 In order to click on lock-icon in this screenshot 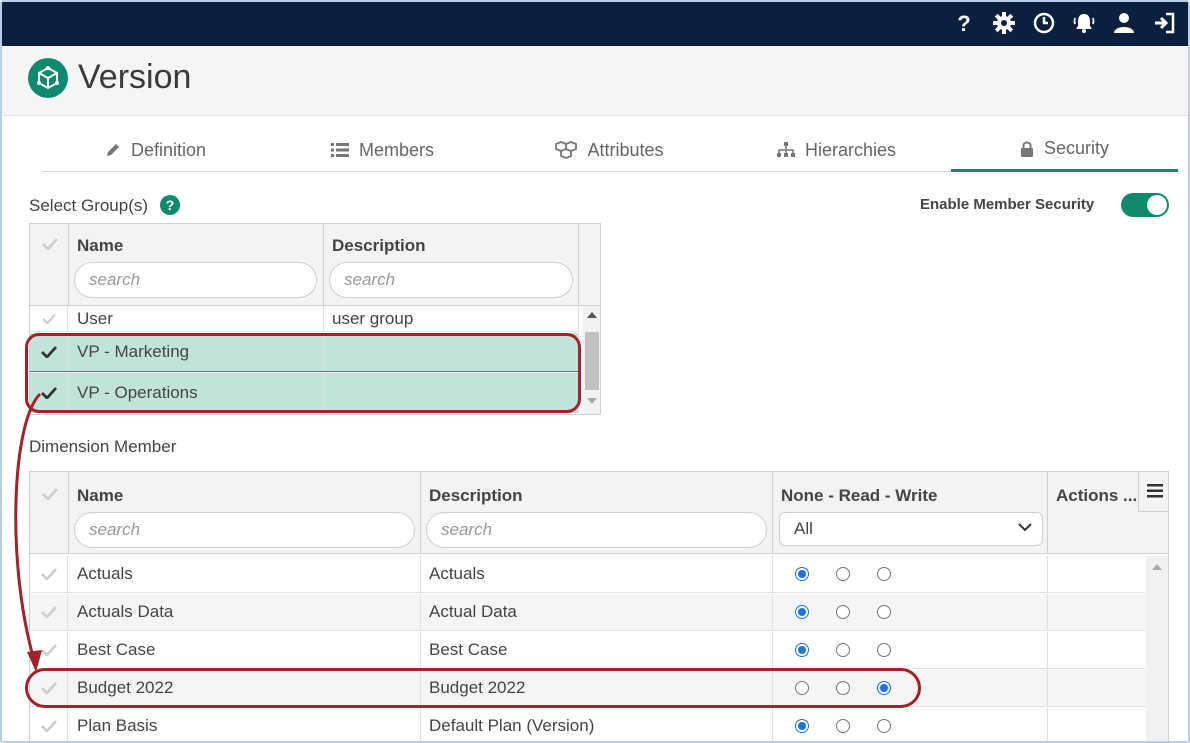, I will do `click(1026, 149)`.